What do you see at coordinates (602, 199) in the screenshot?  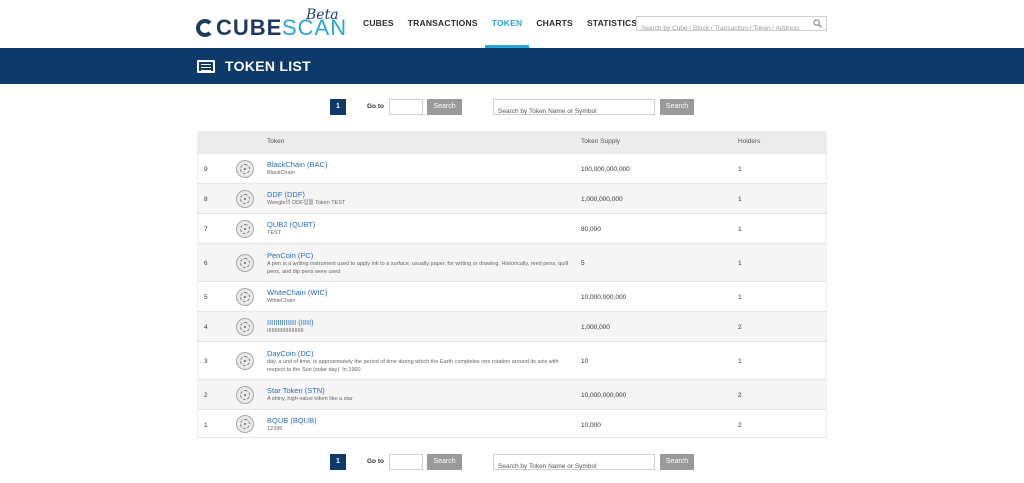 I see `token-supply: 1,000,000,000` at bounding box center [602, 199].